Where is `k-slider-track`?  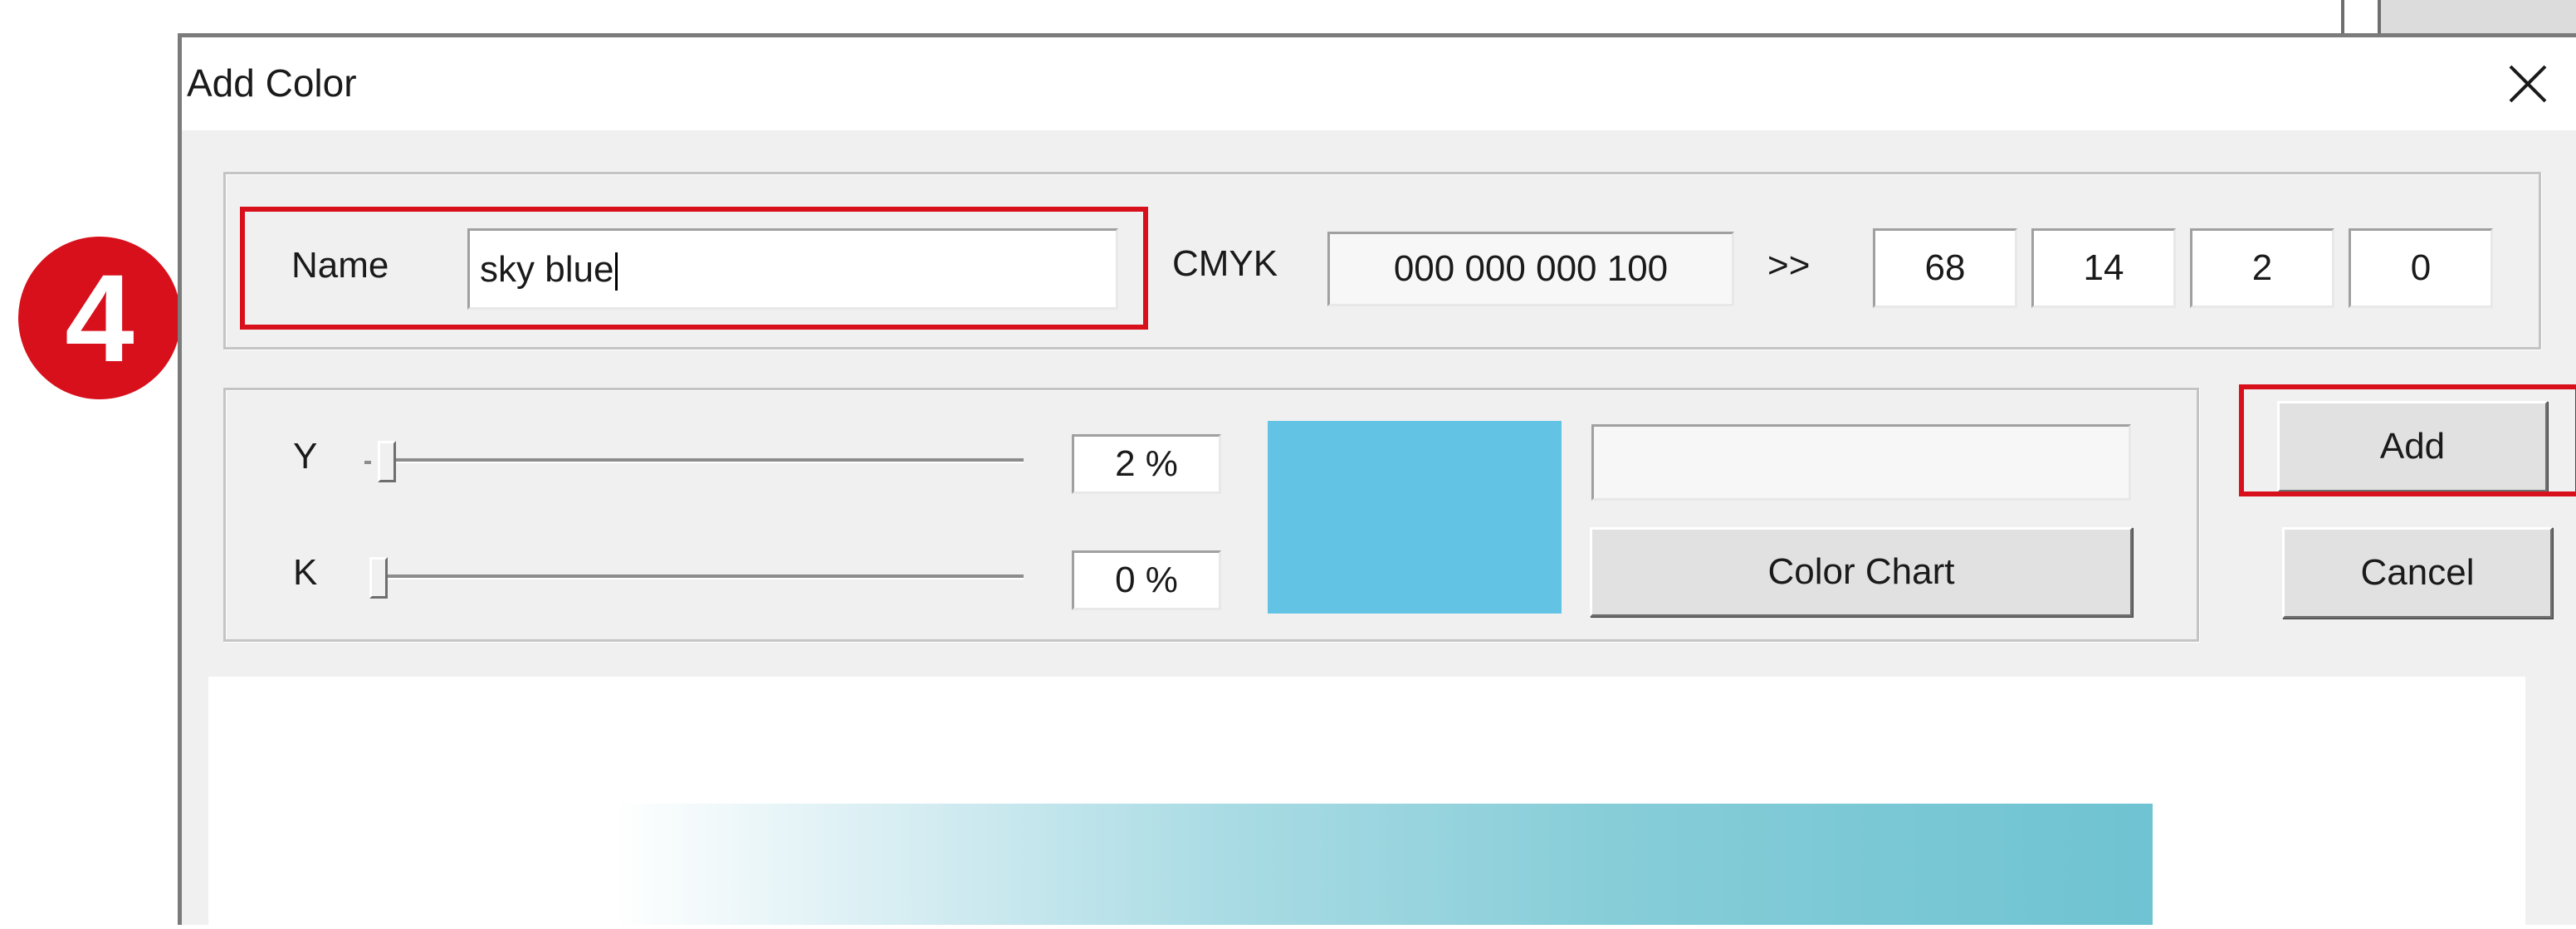 k-slider-track is located at coordinates (701, 577).